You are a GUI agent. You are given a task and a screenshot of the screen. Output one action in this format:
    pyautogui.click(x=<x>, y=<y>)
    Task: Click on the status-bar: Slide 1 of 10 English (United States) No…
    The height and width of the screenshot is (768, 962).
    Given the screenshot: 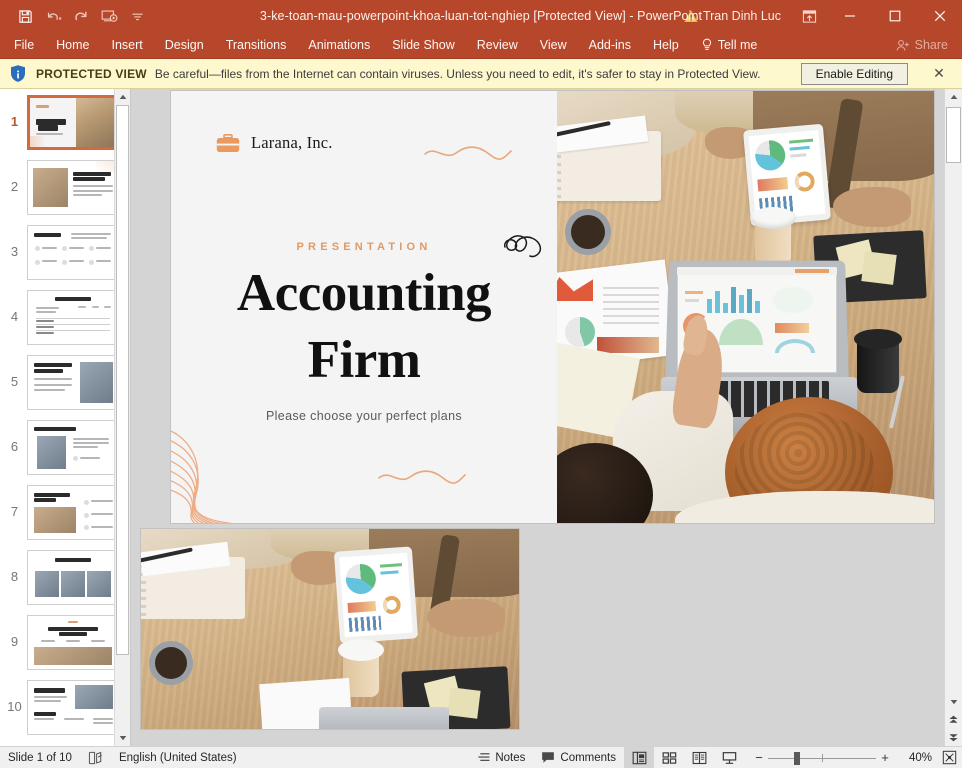 What is the action you would take?
    pyautogui.click(x=481, y=757)
    